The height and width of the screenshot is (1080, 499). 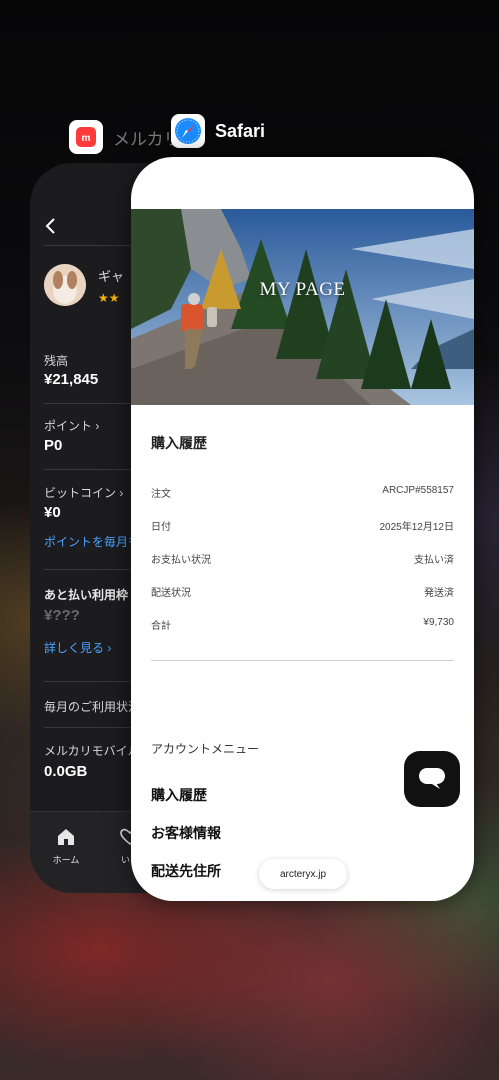 I want to click on menu-link-customer-info: お客様情報, so click(x=186, y=833).